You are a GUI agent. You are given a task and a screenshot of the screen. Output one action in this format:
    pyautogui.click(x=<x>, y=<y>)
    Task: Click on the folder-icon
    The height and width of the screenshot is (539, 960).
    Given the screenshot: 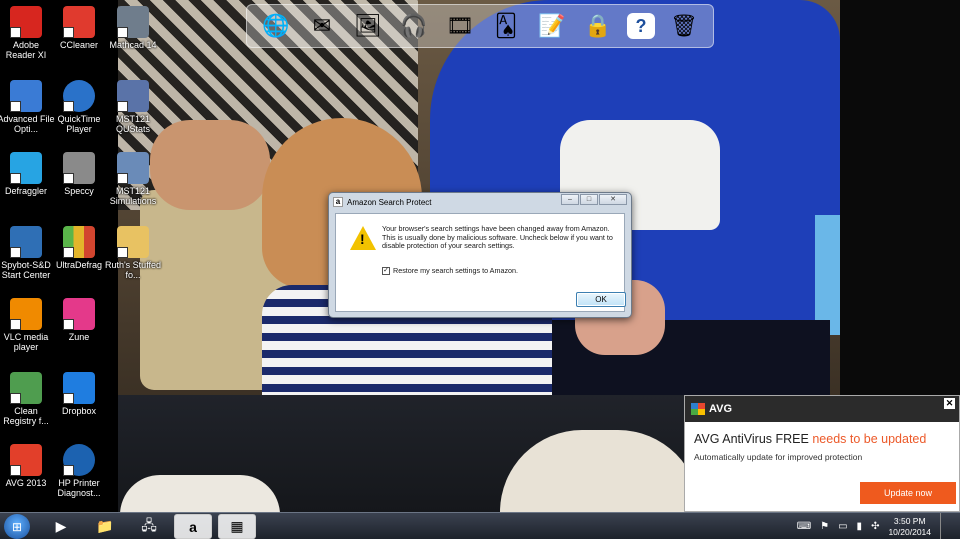 What is the action you would take?
    pyautogui.click(x=133, y=242)
    